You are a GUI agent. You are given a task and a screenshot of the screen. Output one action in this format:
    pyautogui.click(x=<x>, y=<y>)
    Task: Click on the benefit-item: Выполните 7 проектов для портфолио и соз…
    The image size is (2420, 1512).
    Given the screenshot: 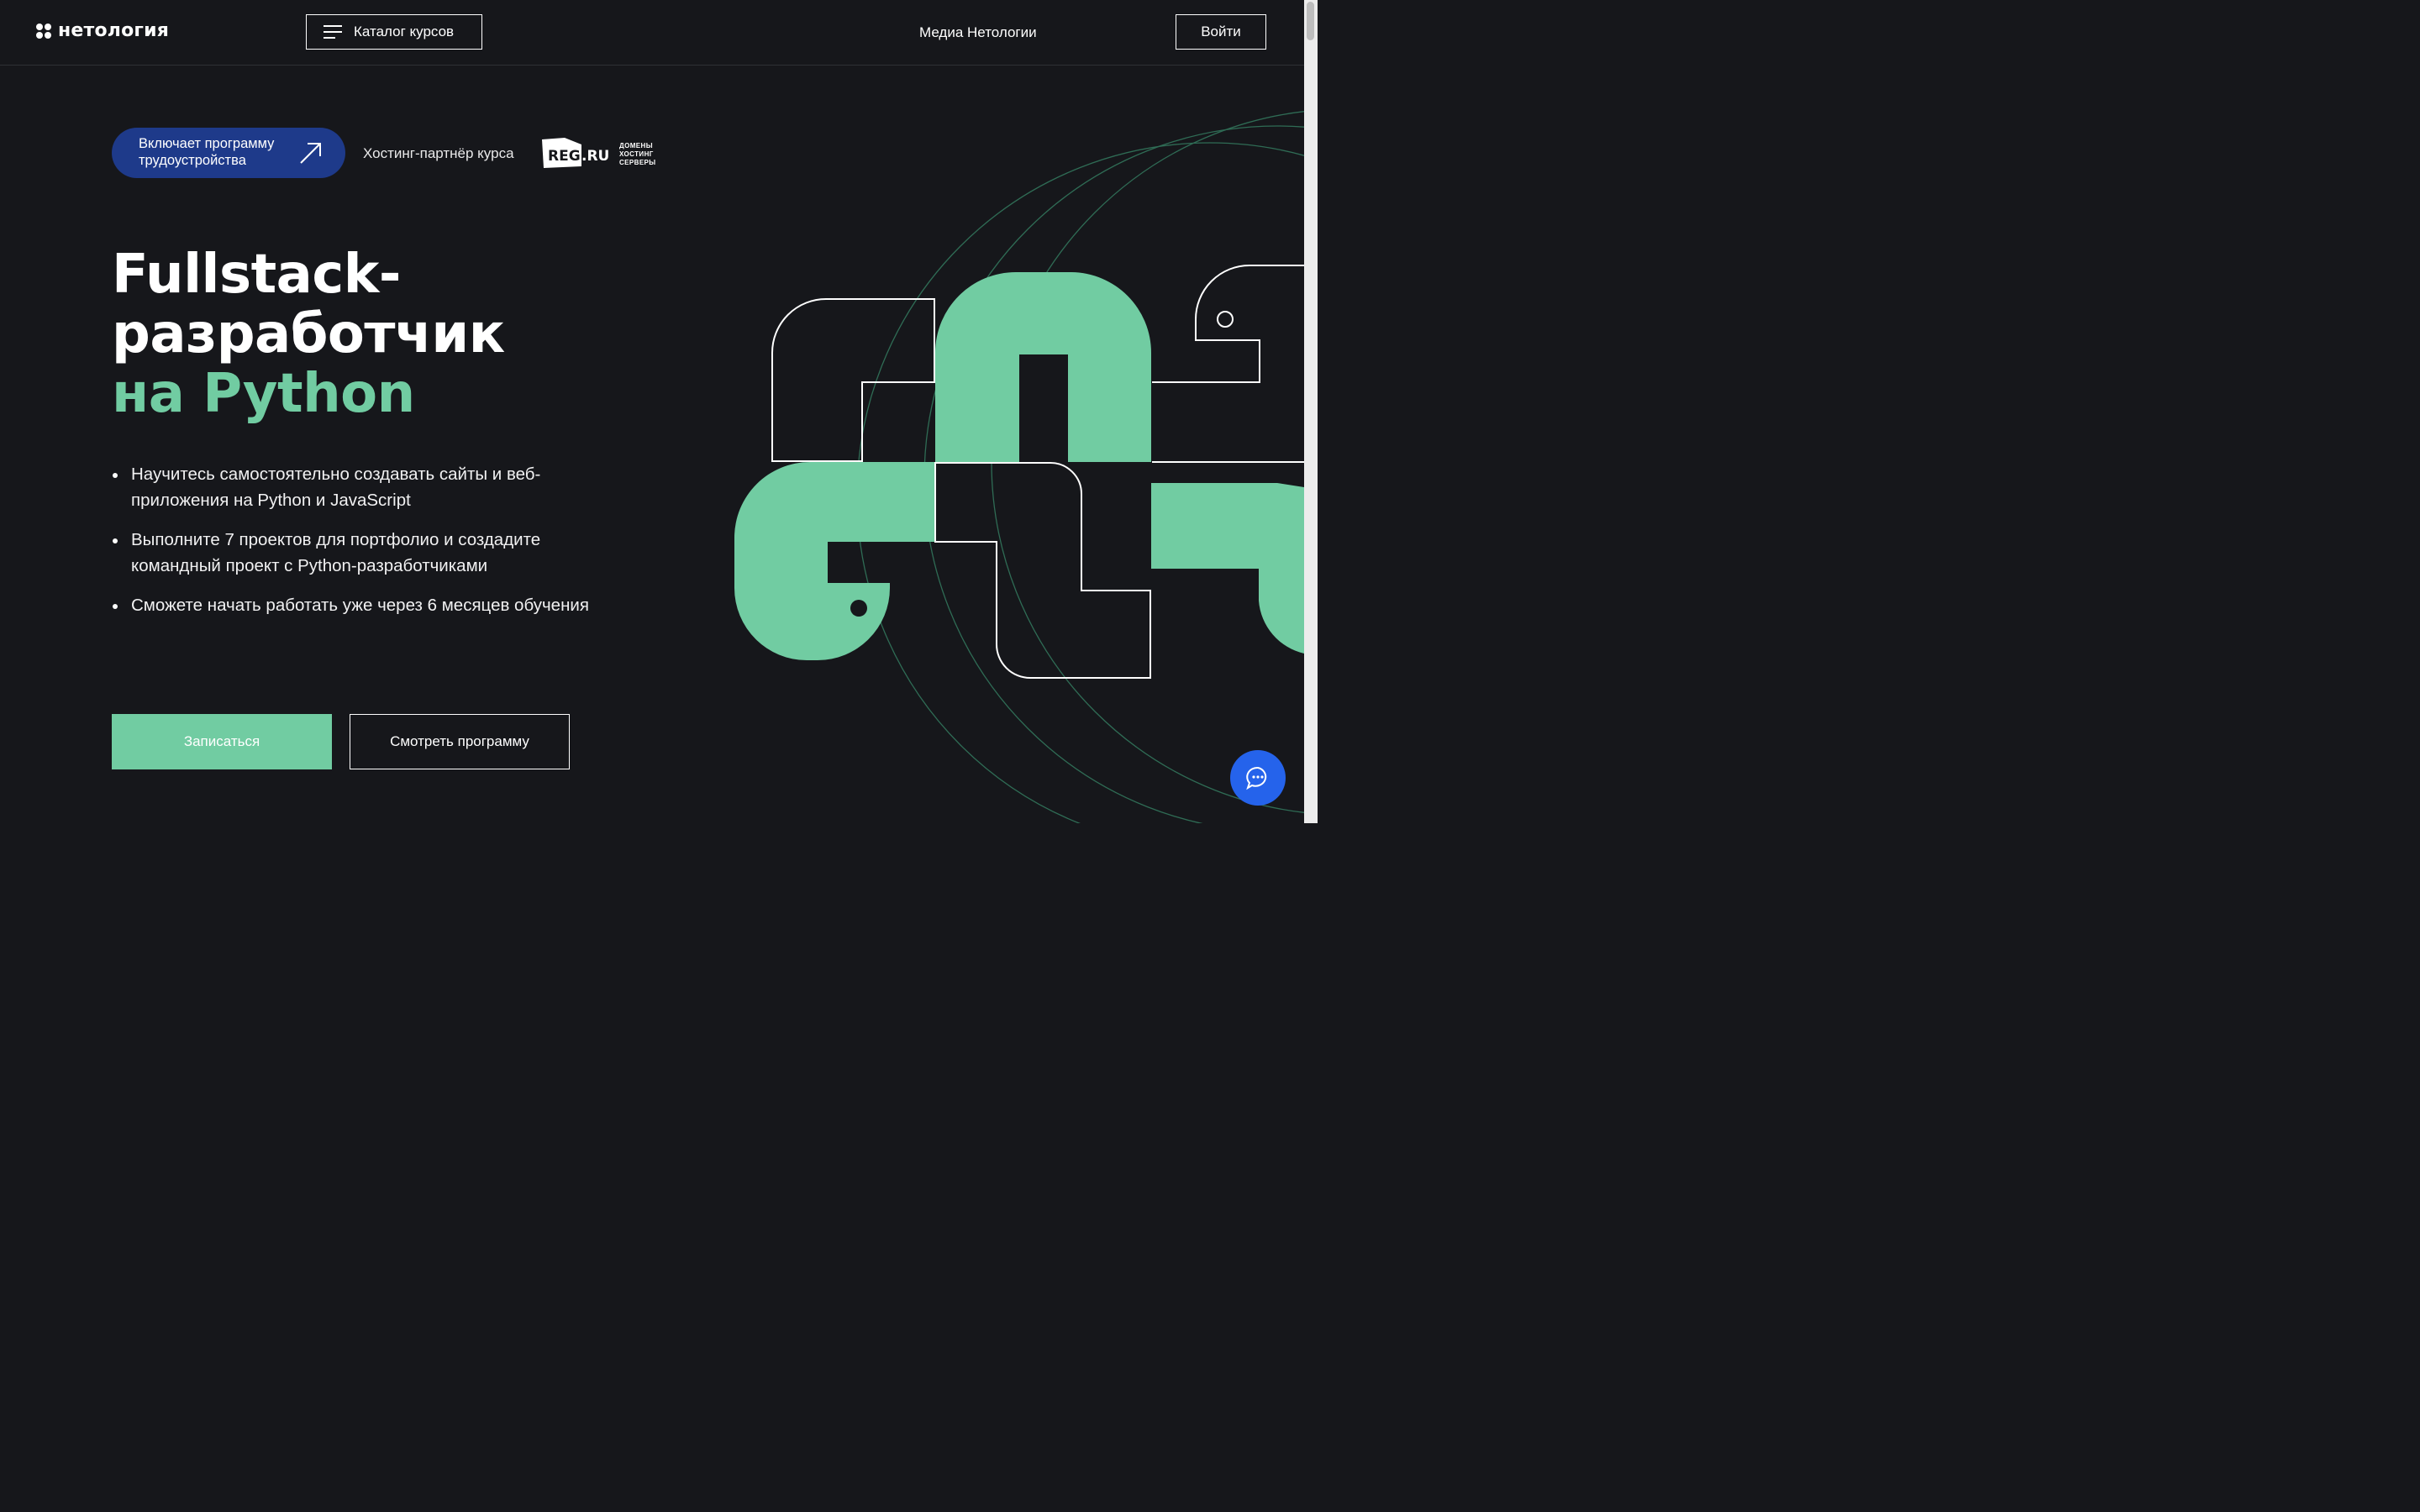 What is the action you would take?
    pyautogui.click(x=360, y=553)
    